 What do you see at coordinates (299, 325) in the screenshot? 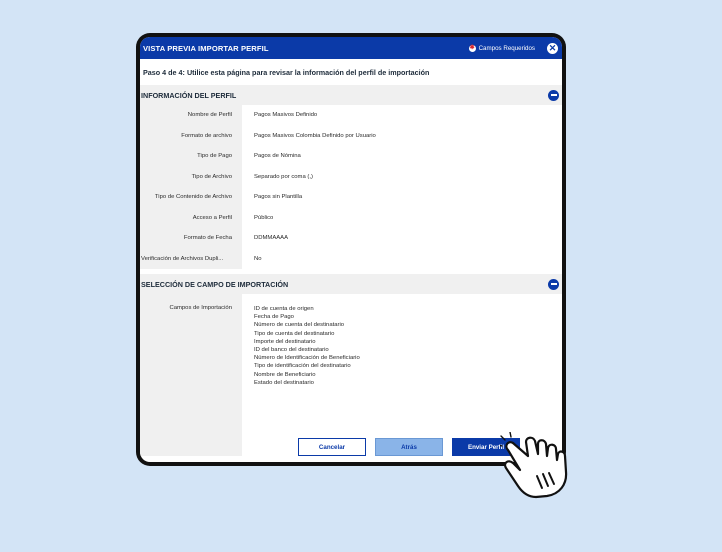
I see `list-item: Número de cuenta del destinatario` at bounding box center [299, 325].